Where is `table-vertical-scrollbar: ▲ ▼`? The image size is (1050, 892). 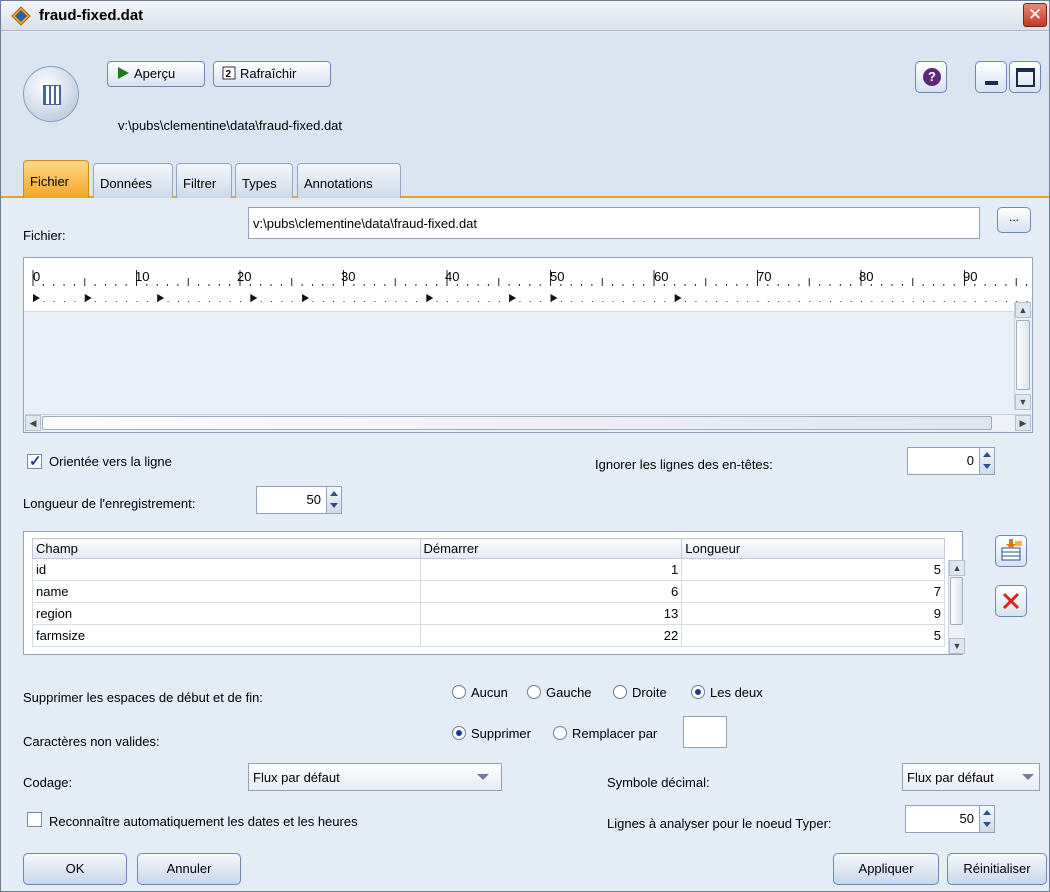
table-vertical-scrollbar: ▲ ▼ is located at coordinates (956, 607).